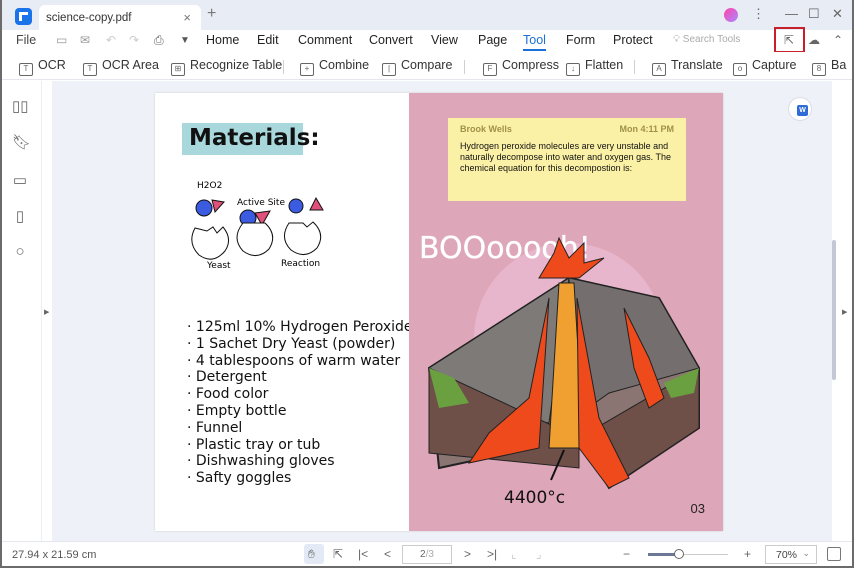 This screenshot has height=568, width=854. Describe the element at coordinates (159, 40) in the screenshot. I see `print-icon: ⎙` at that location.